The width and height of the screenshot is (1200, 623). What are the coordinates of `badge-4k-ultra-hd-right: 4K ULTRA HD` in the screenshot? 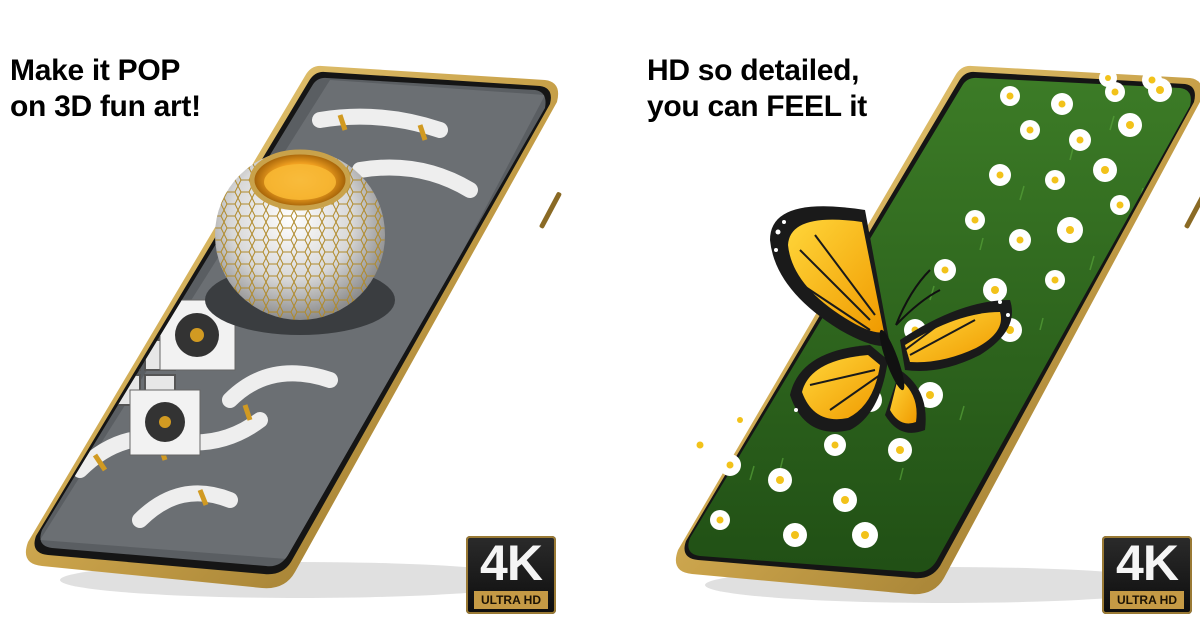 It's located at (1147, 575).